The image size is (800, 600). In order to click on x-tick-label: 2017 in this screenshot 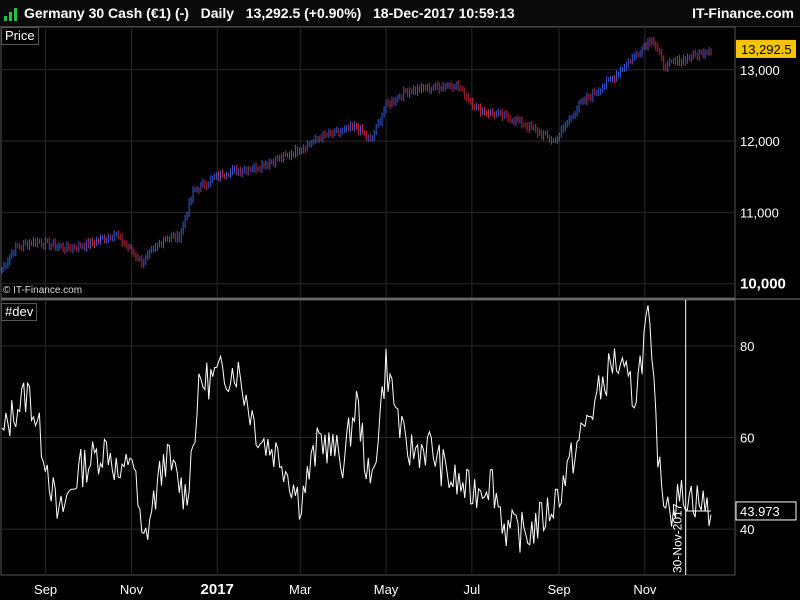, I will do `click(217, 589)`.